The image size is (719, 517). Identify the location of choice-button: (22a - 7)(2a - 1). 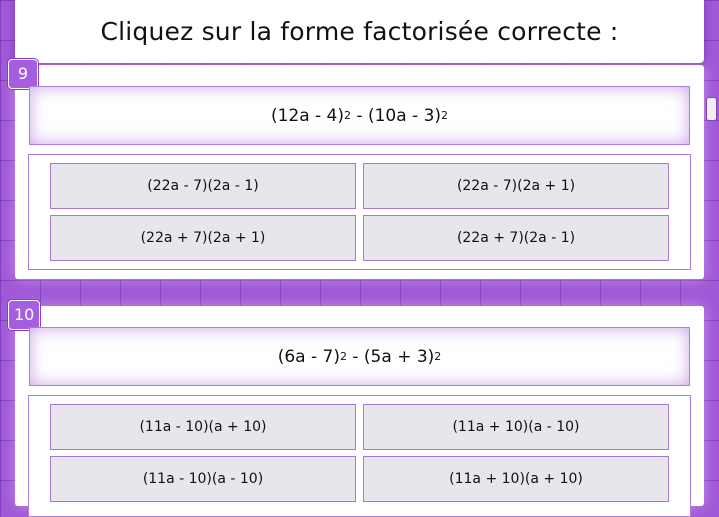
(203, 186).